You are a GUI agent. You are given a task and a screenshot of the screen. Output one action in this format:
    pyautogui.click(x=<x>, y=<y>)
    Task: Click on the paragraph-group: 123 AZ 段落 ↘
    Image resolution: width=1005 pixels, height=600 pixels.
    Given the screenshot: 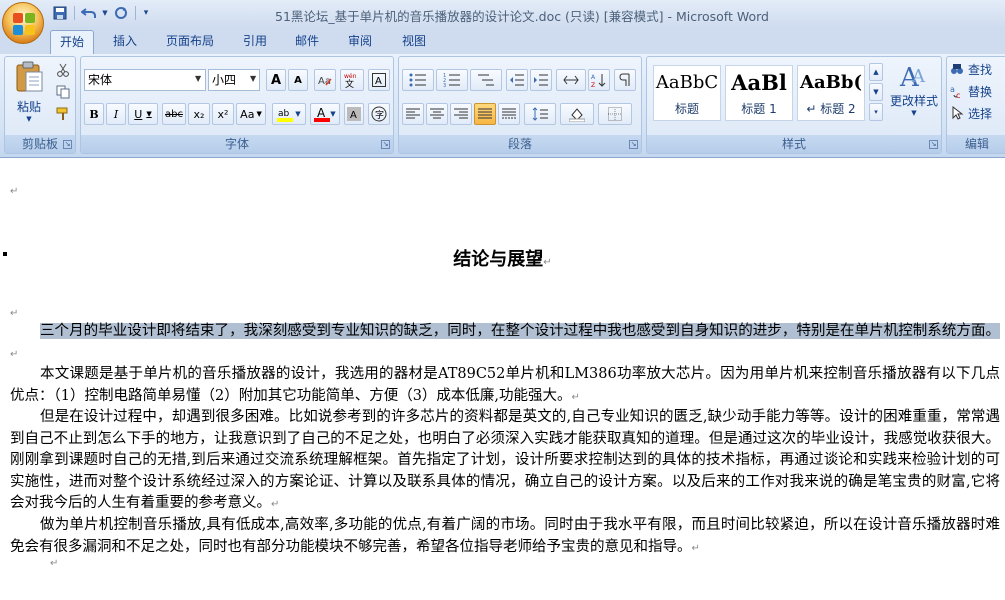 What is the action you would take?
    pyautogui.click(x=520, y=105)
    